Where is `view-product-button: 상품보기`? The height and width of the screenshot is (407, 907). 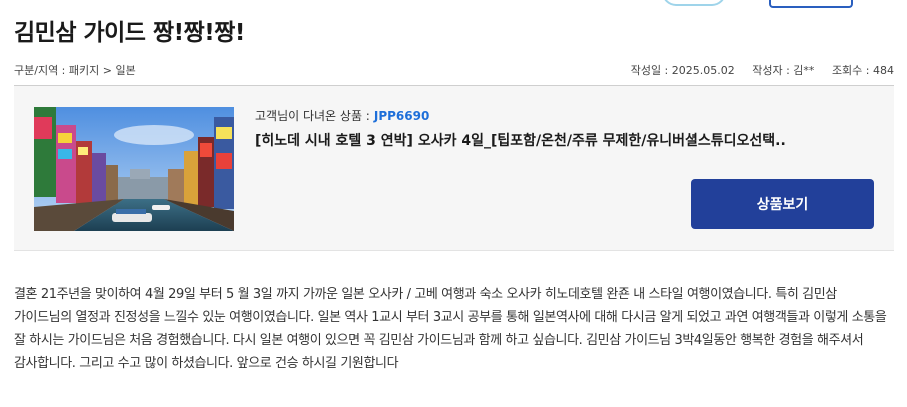 view-product-button: 상품보기 is located at coordinates (782, 204).